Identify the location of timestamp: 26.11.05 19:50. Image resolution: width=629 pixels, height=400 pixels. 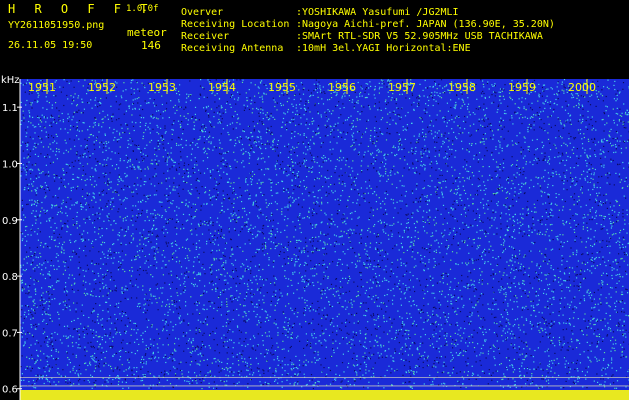
(50, 45).